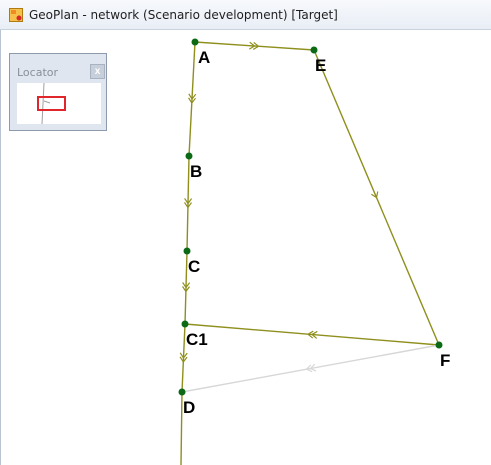  I want to click on node-label-D: D, so click(189, 407).